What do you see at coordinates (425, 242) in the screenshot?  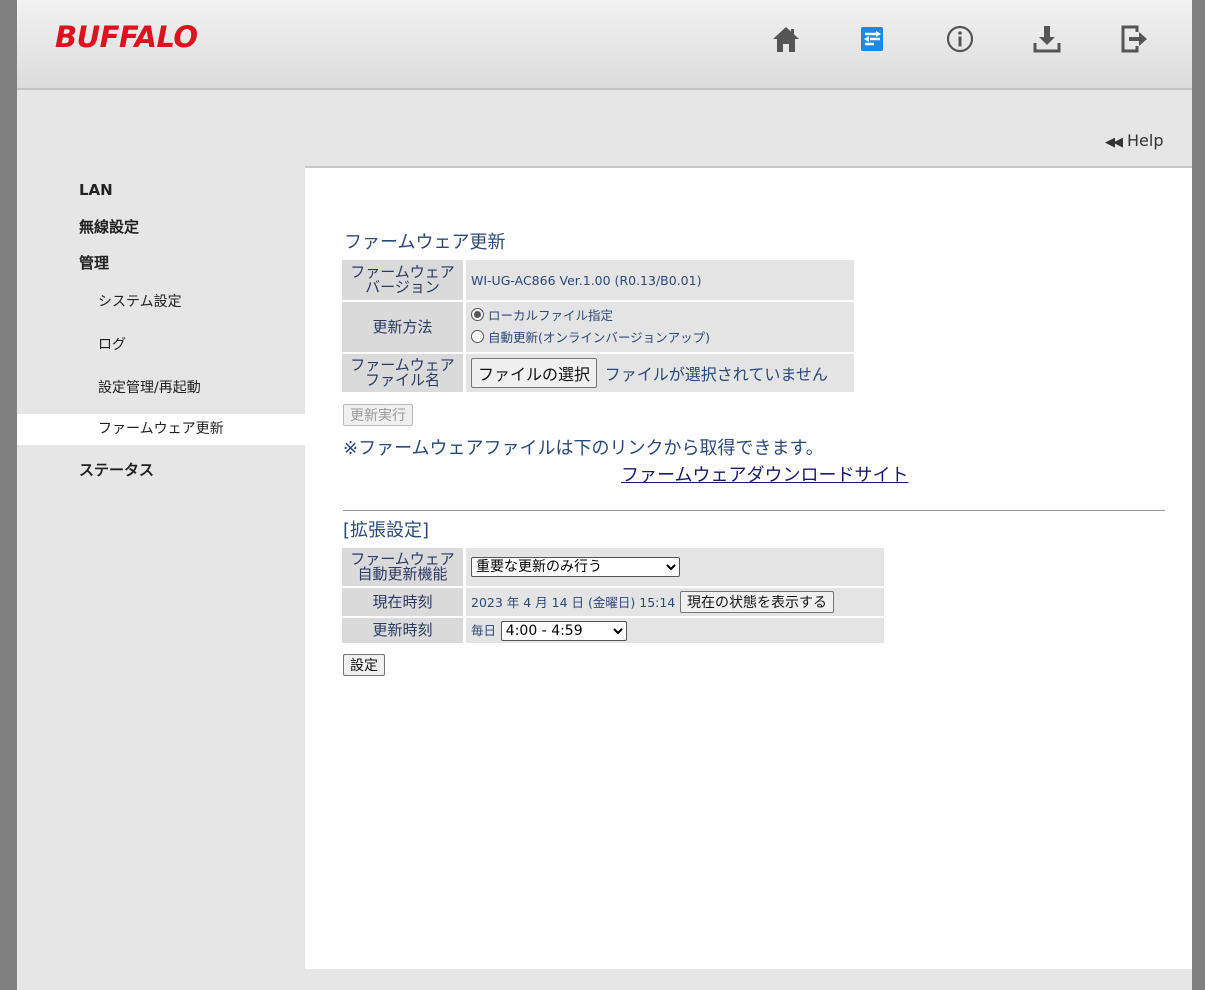 I see `page-title: ファームウェア更新` at bounding box center [425, 242].